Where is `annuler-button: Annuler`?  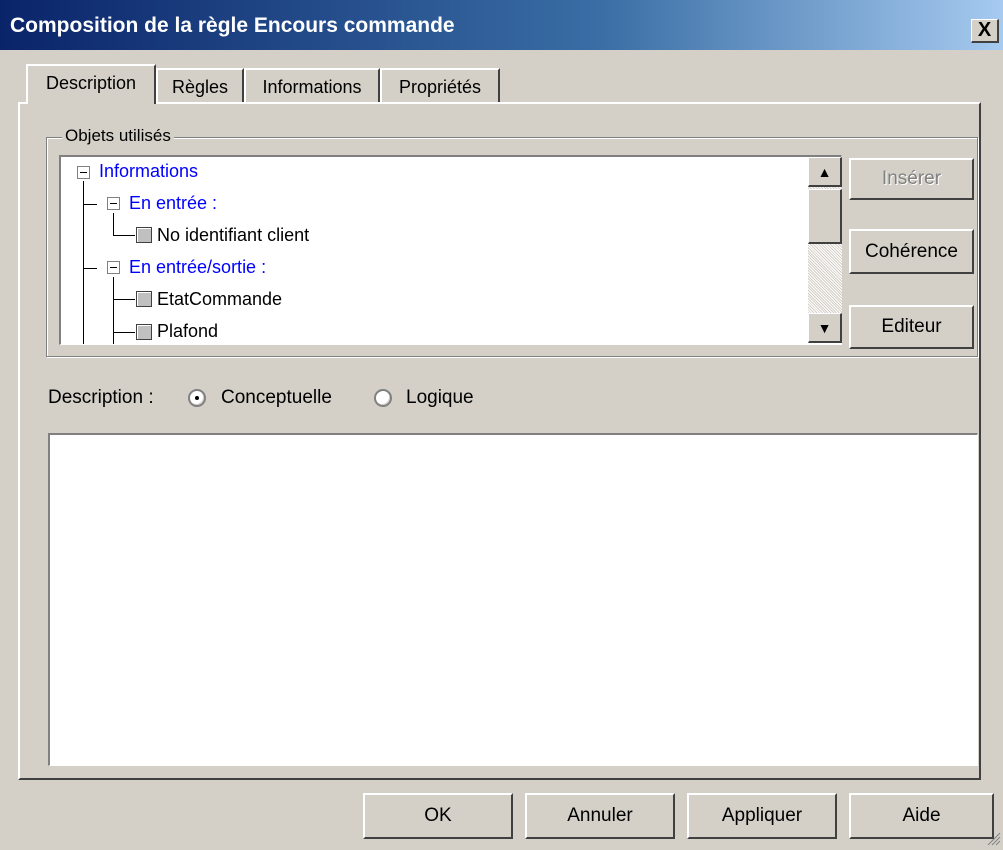 annuler-button: Annuler is located at coordinates (600, 816).